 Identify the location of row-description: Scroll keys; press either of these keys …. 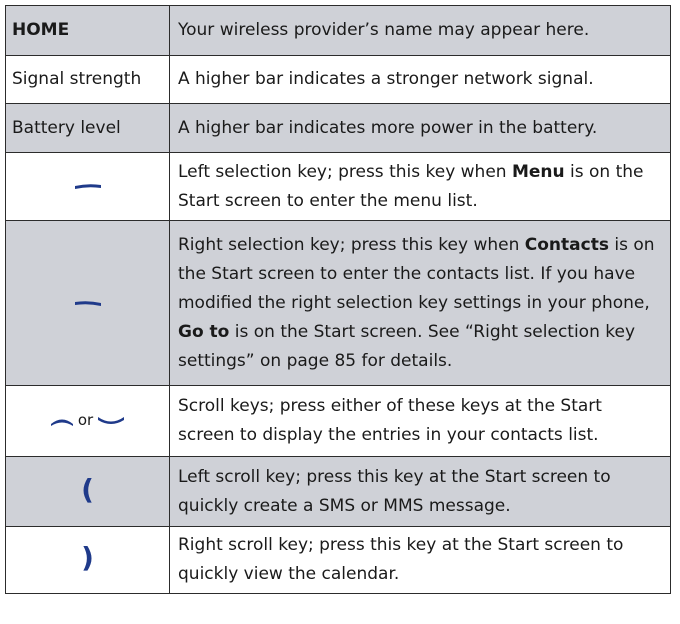
(420, 421).